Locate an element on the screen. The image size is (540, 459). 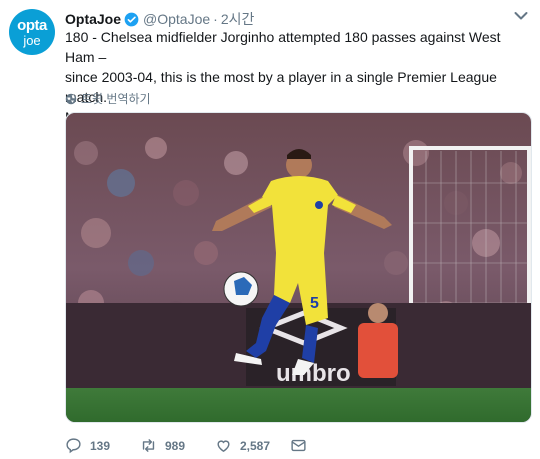
avatar: opta joe is located at coordinates (32, 32).